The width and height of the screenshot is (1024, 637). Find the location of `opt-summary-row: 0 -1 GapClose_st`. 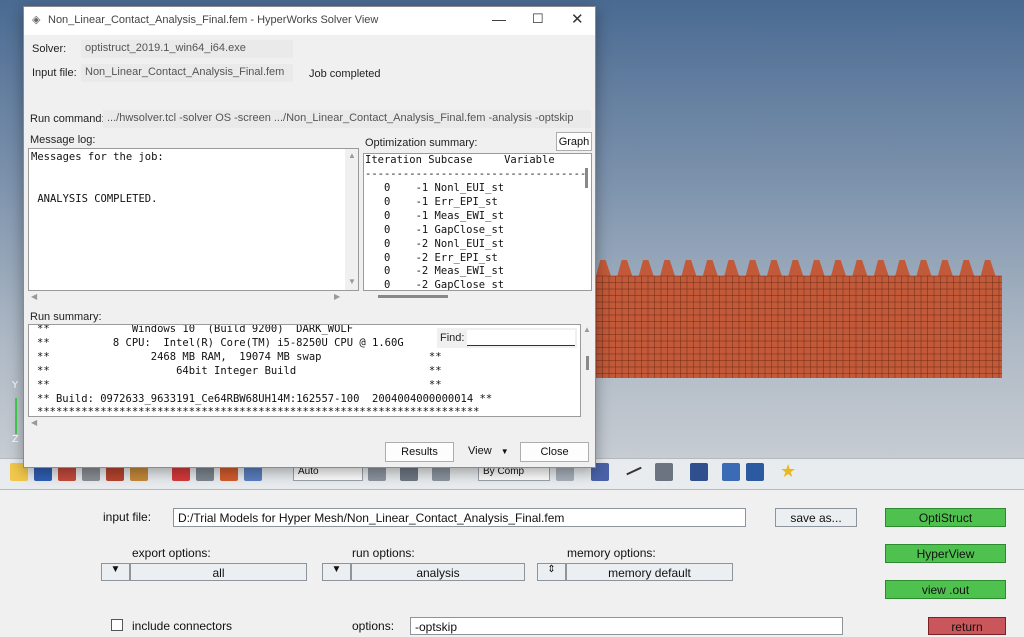

opt-summary-row: 0 -1 GapClose_st is located at coordinates (434, 231).